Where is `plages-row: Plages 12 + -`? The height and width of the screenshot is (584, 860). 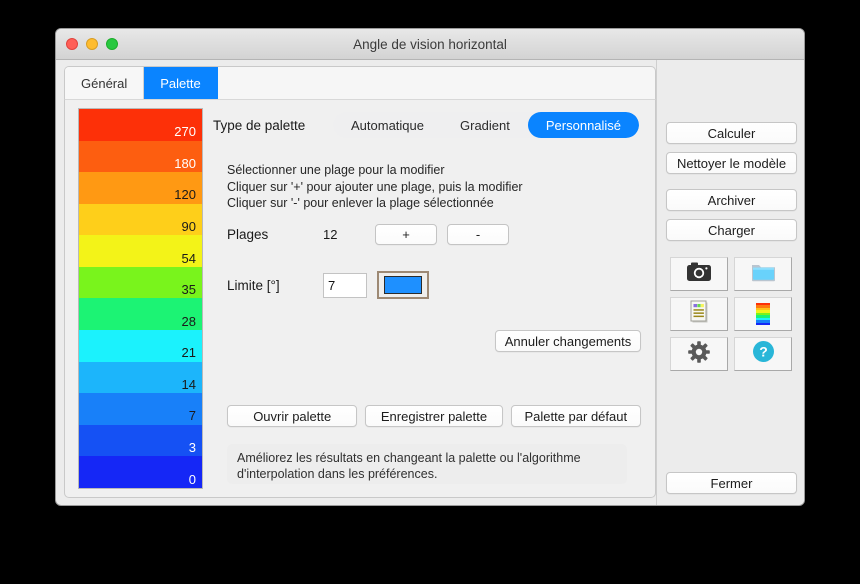 plages-row: Plages 12 + - is located at coordinates (361, 234).